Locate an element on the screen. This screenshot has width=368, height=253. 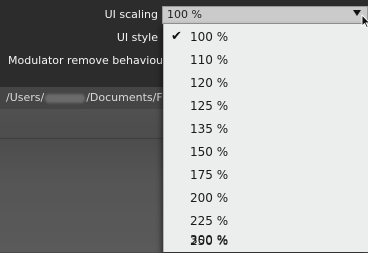
documents-path-field: /Users/ /Documents/FX is located at coordinates (85, 98).